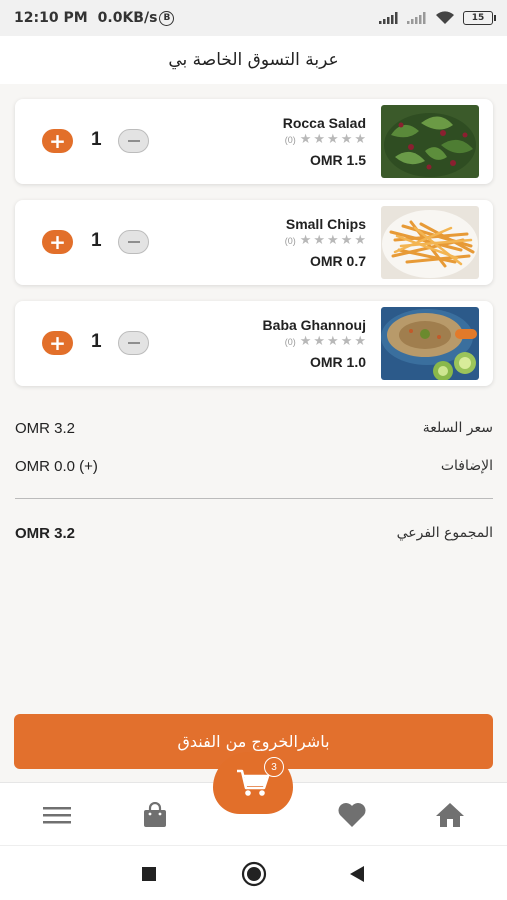 The image size is (507, 900). I want to click on home-icon, so click(450, 814).